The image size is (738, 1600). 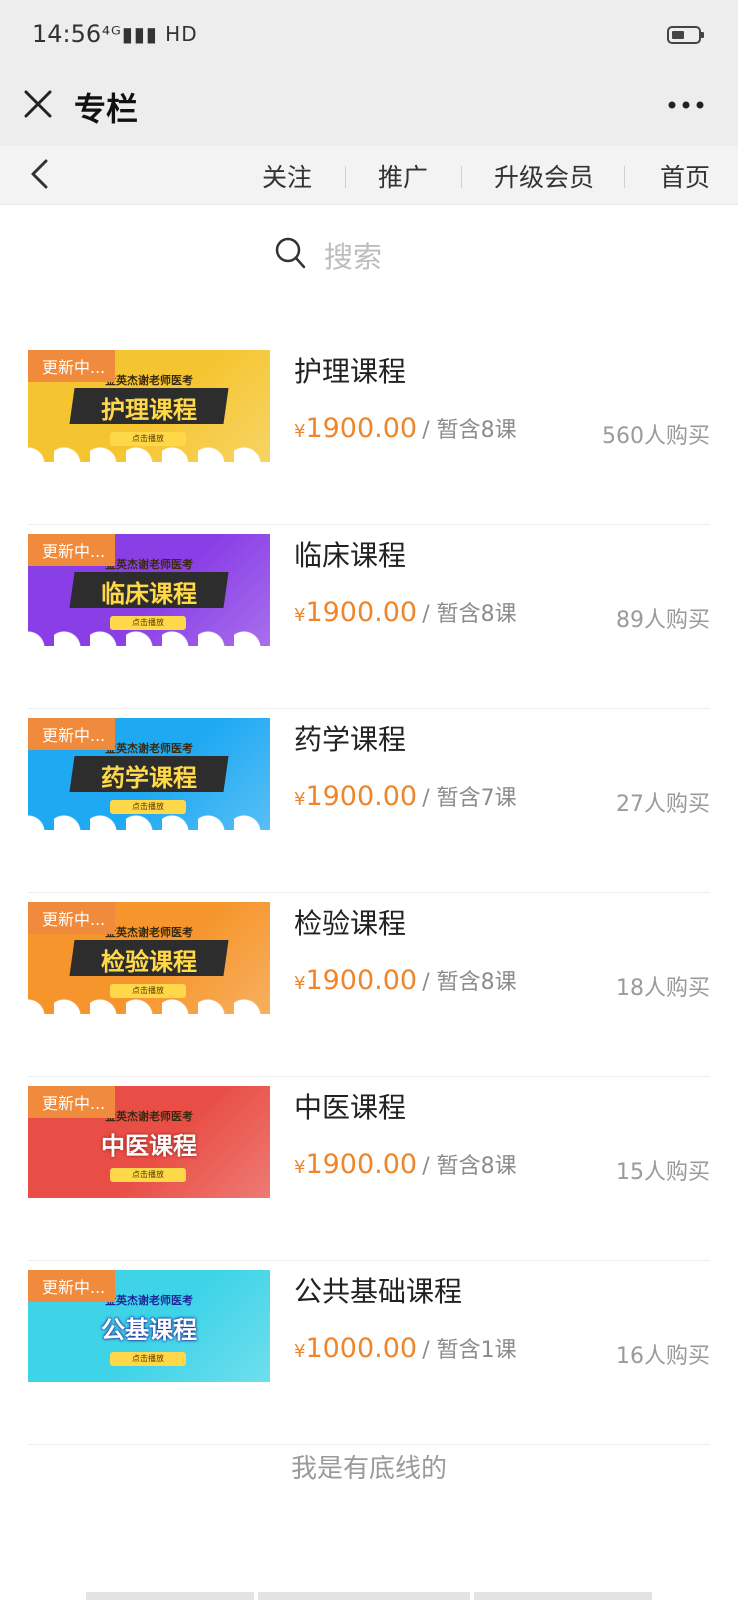 What do you see at coordinates (369, 175) in the screenshot?
I see `nav-bar: 关注 推广 升级会员 首页` at bounding box center [369, 175].